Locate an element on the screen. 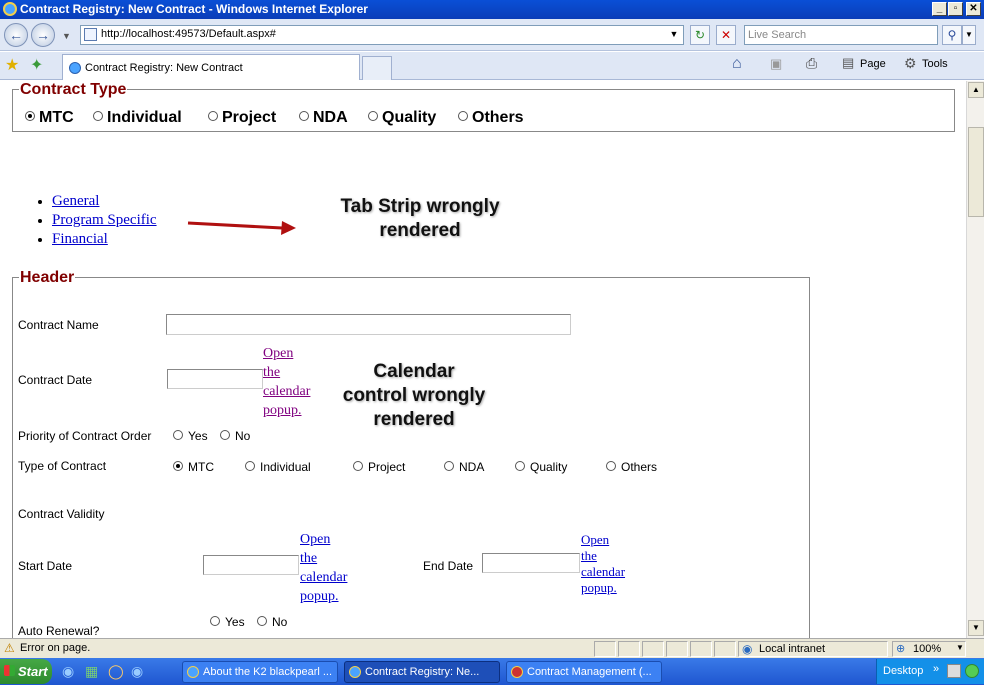  page-menu: Page is located at coordinates (873, 64).